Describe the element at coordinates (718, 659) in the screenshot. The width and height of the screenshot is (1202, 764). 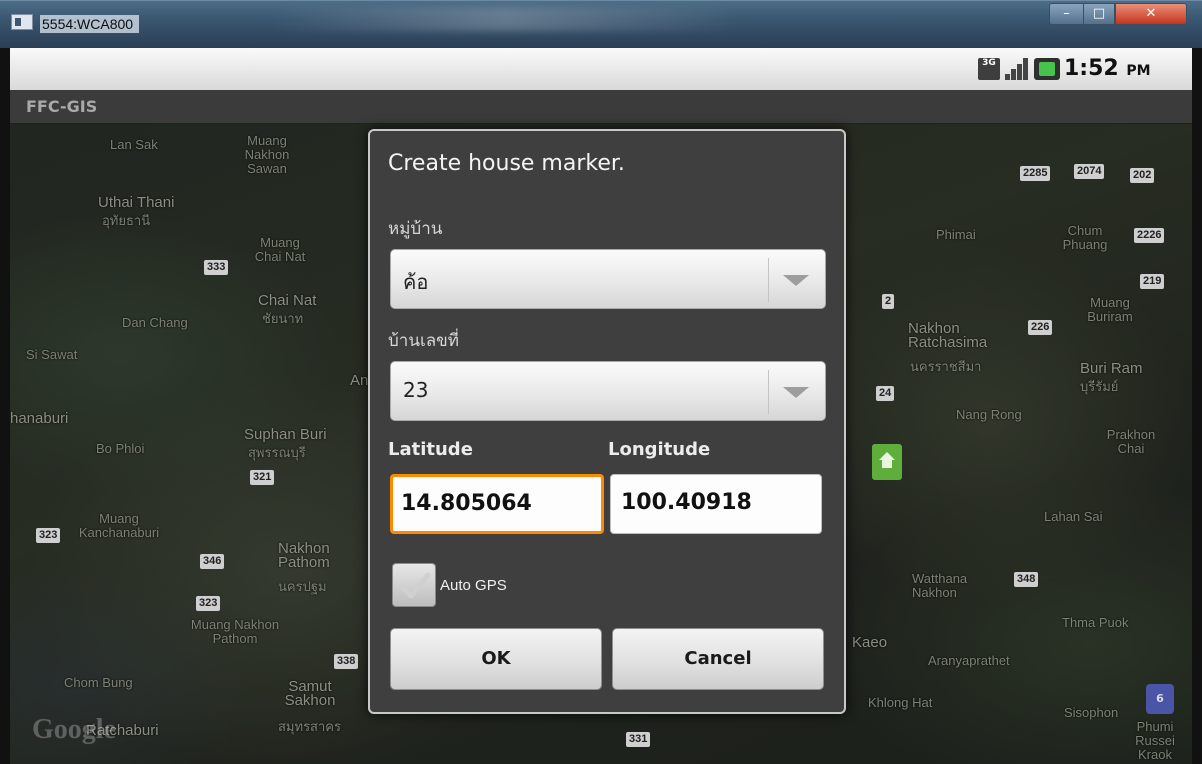
I see `cancel-button: Cancel` at that location.